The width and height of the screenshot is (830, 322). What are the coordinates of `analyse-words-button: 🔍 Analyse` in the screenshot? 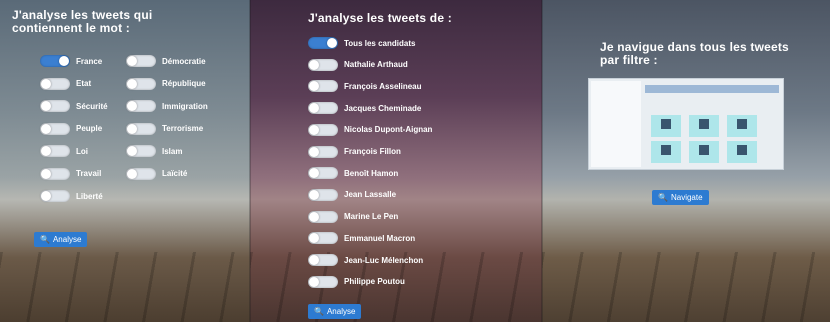 It's located at (61, 239).